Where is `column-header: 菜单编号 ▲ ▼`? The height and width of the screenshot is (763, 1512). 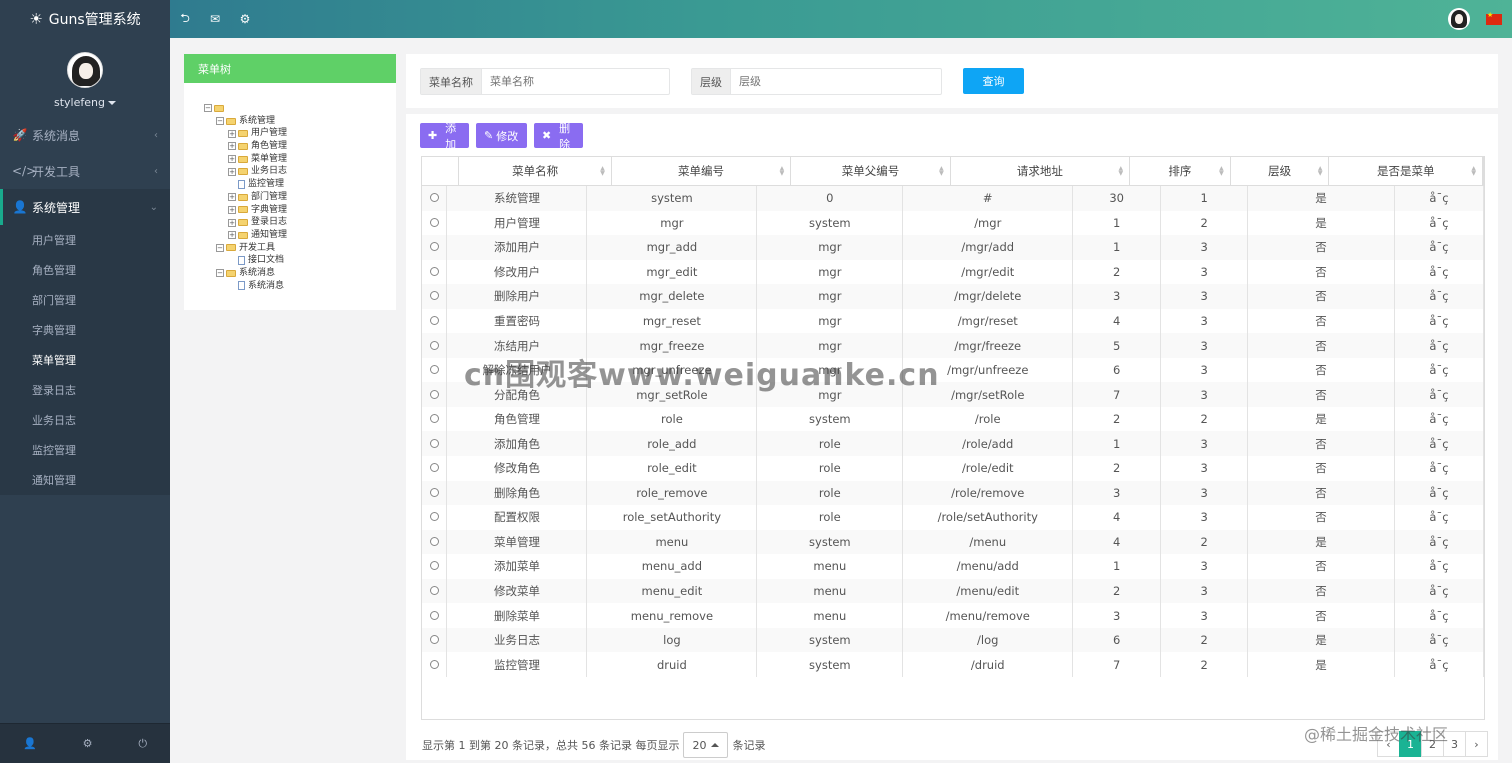
column-header: 菜单编号 ▲ ▼ is located at coordinates (701, 172).